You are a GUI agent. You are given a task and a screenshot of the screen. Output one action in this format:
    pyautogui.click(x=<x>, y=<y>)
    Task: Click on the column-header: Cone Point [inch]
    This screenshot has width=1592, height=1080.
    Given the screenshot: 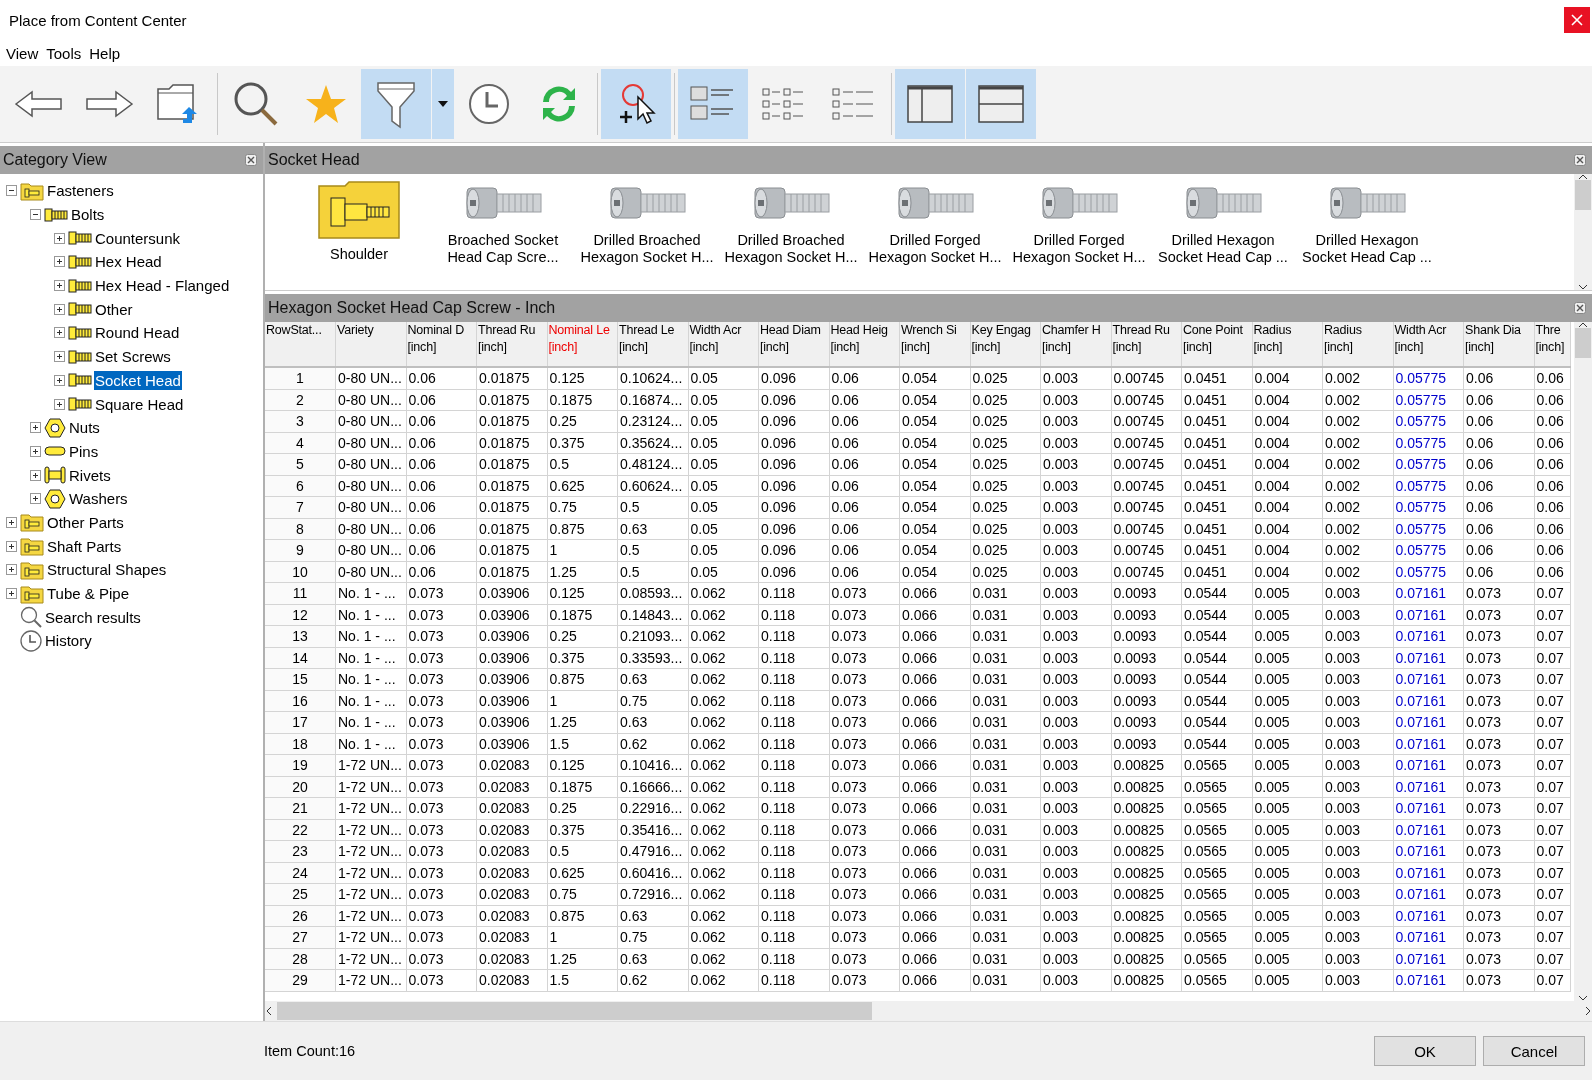 What is the action you would take?
    pyautogui.click(x=1216, y=344)
    